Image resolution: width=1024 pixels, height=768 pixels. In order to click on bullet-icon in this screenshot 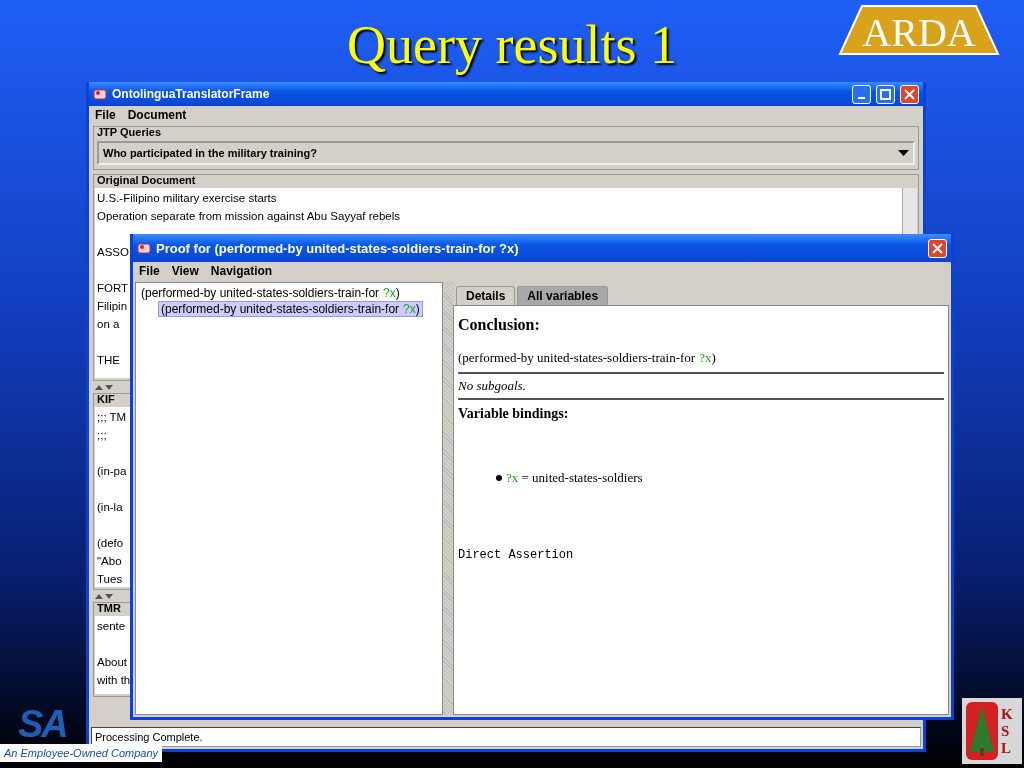, I will do `click(499, 478)`.